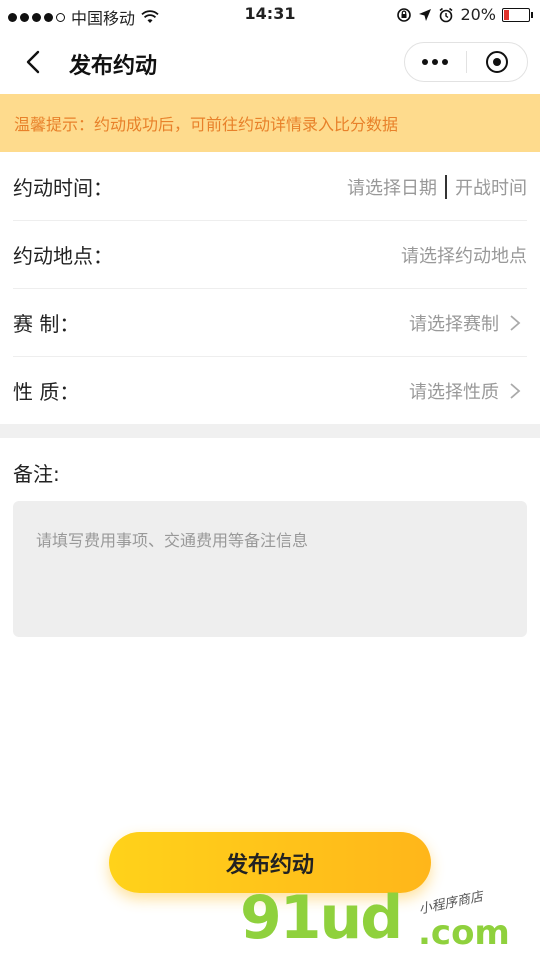 Image resolution: width=540 pixels, height=960 pixels. I want to click on battery-level, so click(506, 14).